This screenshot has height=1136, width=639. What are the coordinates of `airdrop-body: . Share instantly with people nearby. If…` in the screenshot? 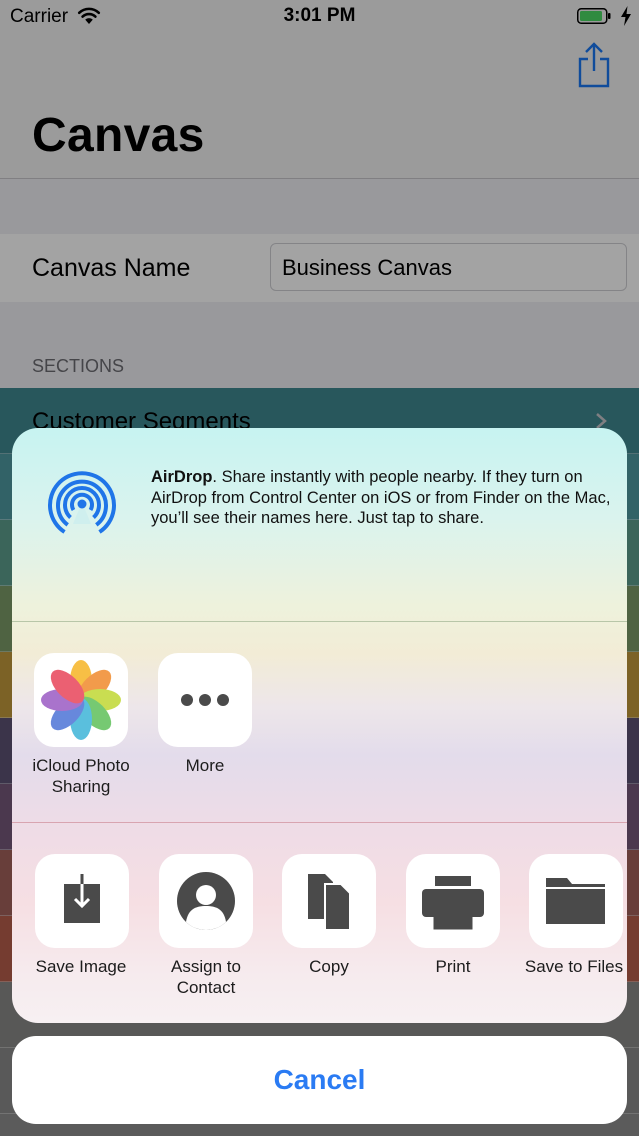 It's located at (381, 497).